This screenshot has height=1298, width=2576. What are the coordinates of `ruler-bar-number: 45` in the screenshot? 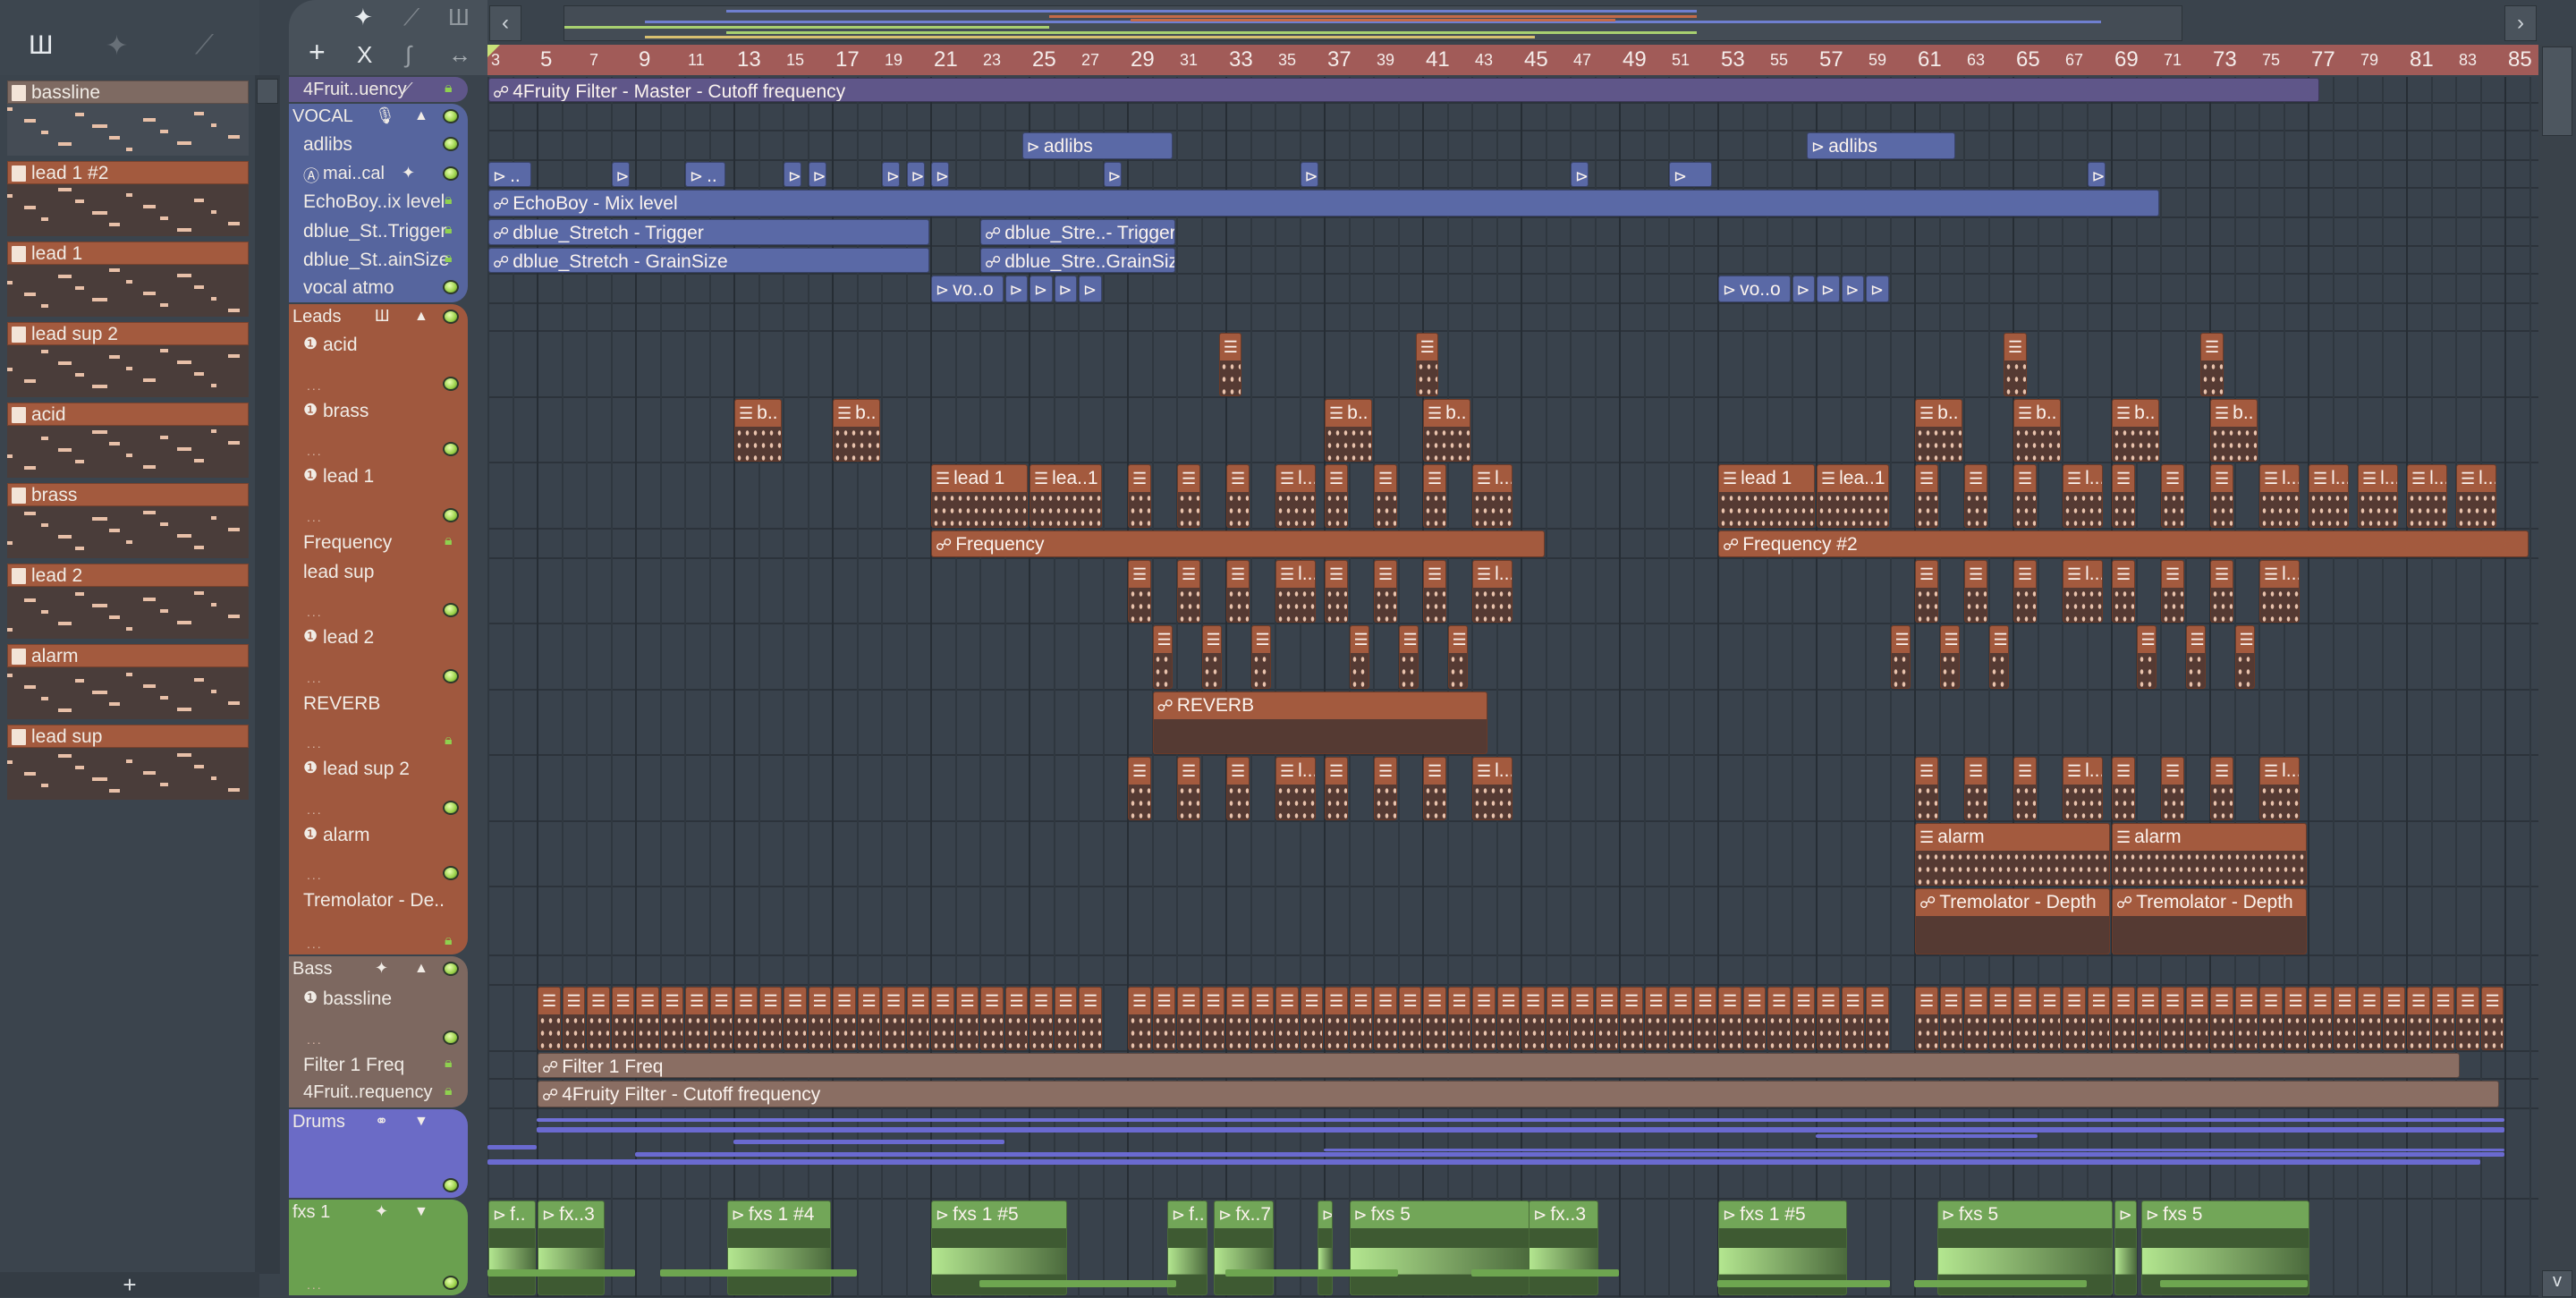 It's located at (1536, 60).